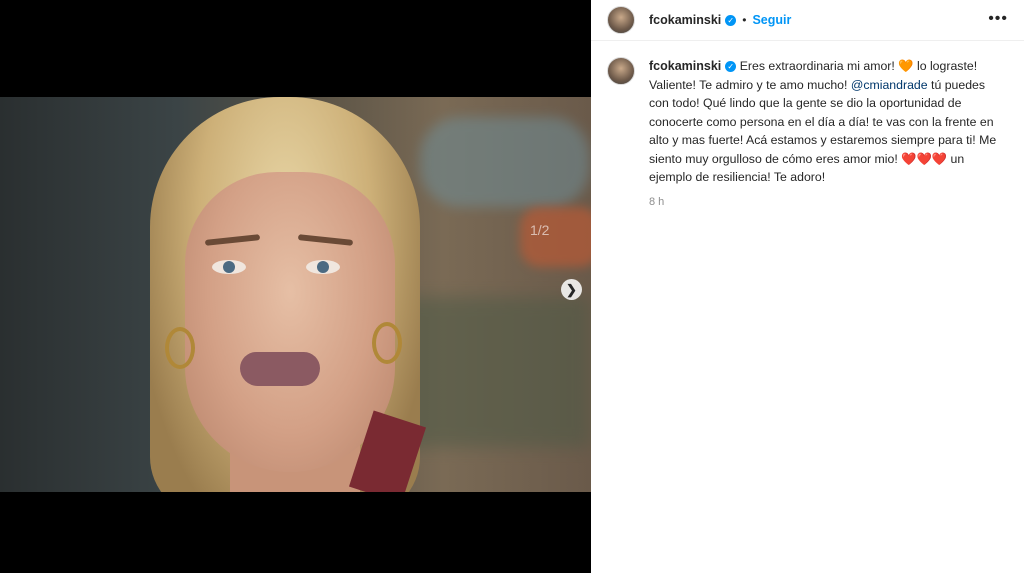 The image size is (1024, 573). I want to click on next-image-button: ❯, so click(571, 289).